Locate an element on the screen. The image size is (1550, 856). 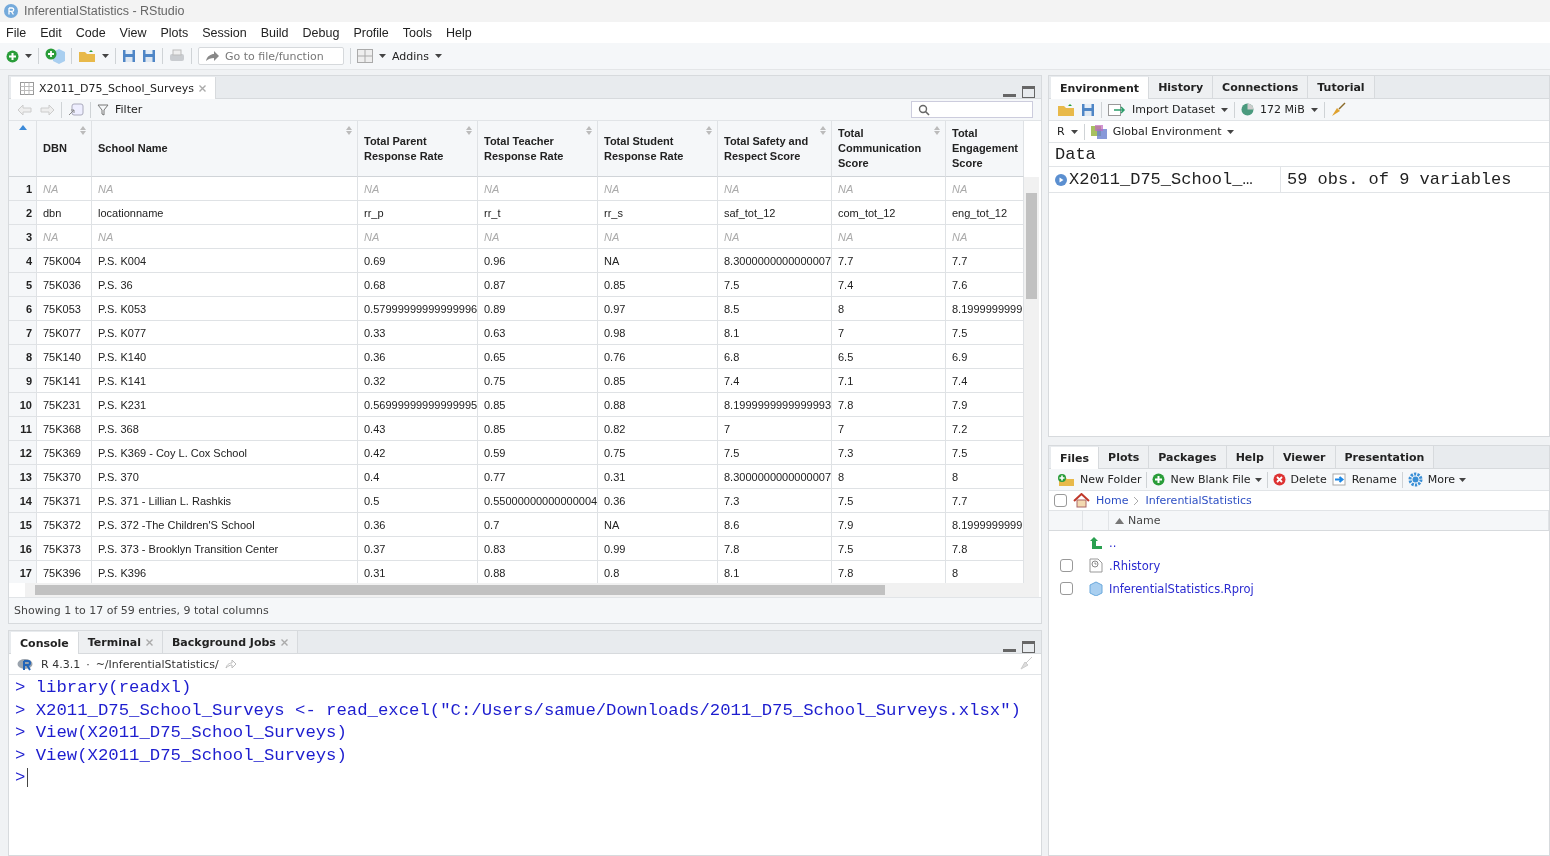
files-tab: Viewer is located at coordinates (1304, 457).